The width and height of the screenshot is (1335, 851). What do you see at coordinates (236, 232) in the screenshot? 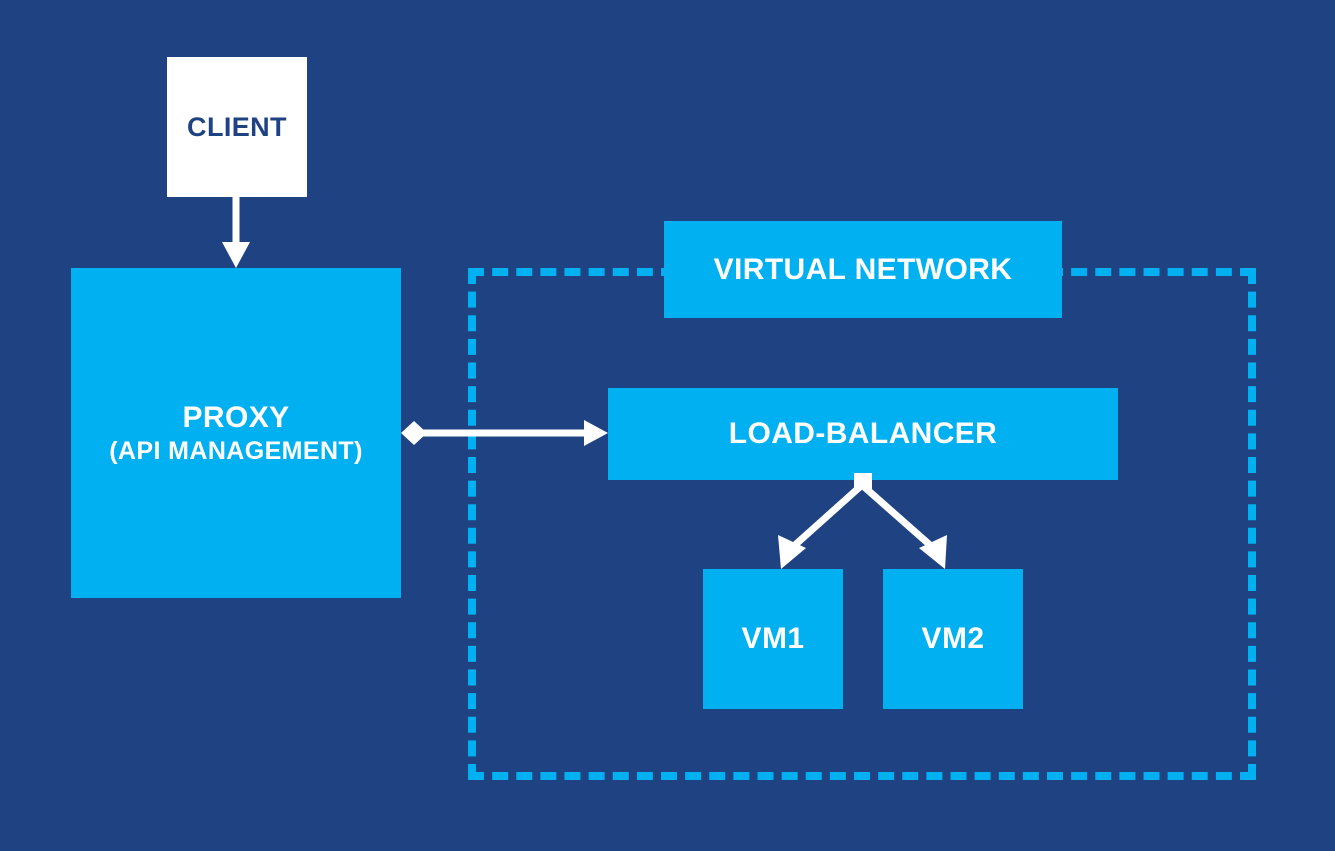
I see `connector-client-to-proxy` at bounding box center [236, 232].